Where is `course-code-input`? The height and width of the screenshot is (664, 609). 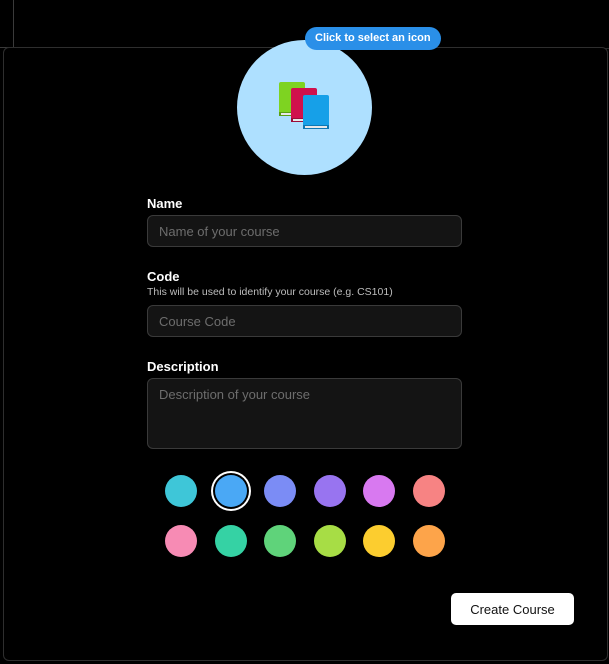
course-code-input is located at coordinates (304, 321).